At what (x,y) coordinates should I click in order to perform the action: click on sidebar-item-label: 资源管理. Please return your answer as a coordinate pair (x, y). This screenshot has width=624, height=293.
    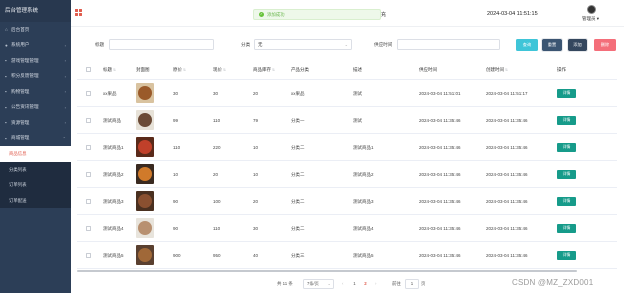
    Looking at the image, I should click on (20, 122).